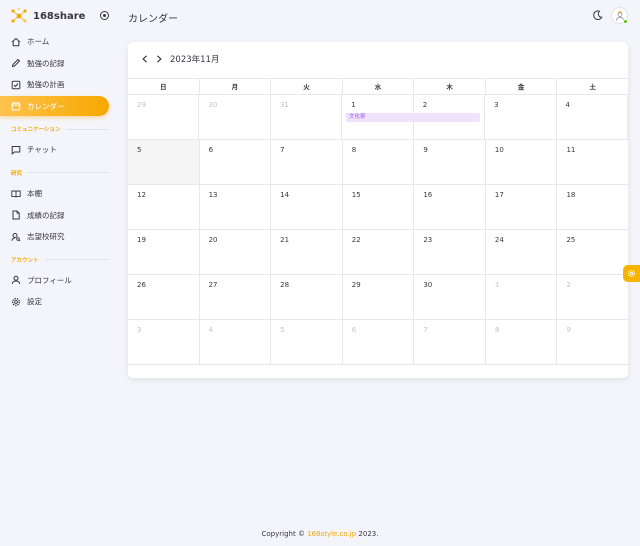 This screenshot has height=546, width=640. I want to click on calendar-week: 26 27 28 29 30 1 2, so click(378, 297).